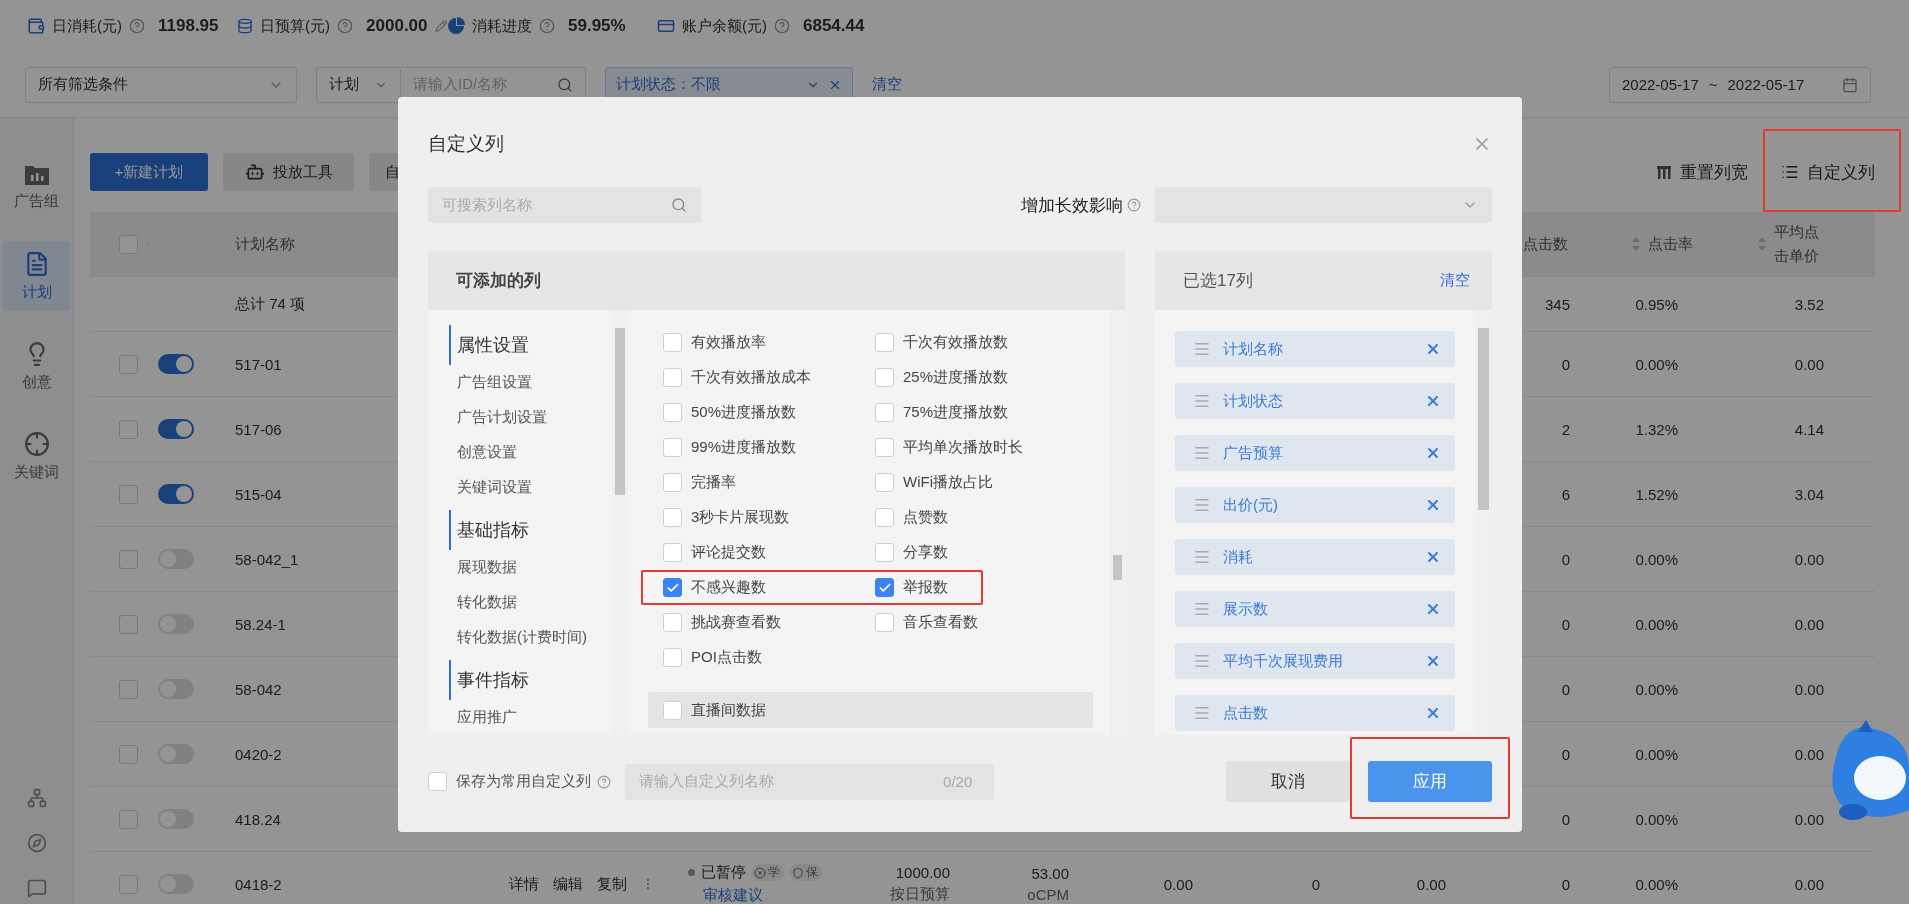 The image size is (1909, 904). Describe the element at coordinates (530, 452) in the screenshot. I see `category-item: 创意设置` at that location.